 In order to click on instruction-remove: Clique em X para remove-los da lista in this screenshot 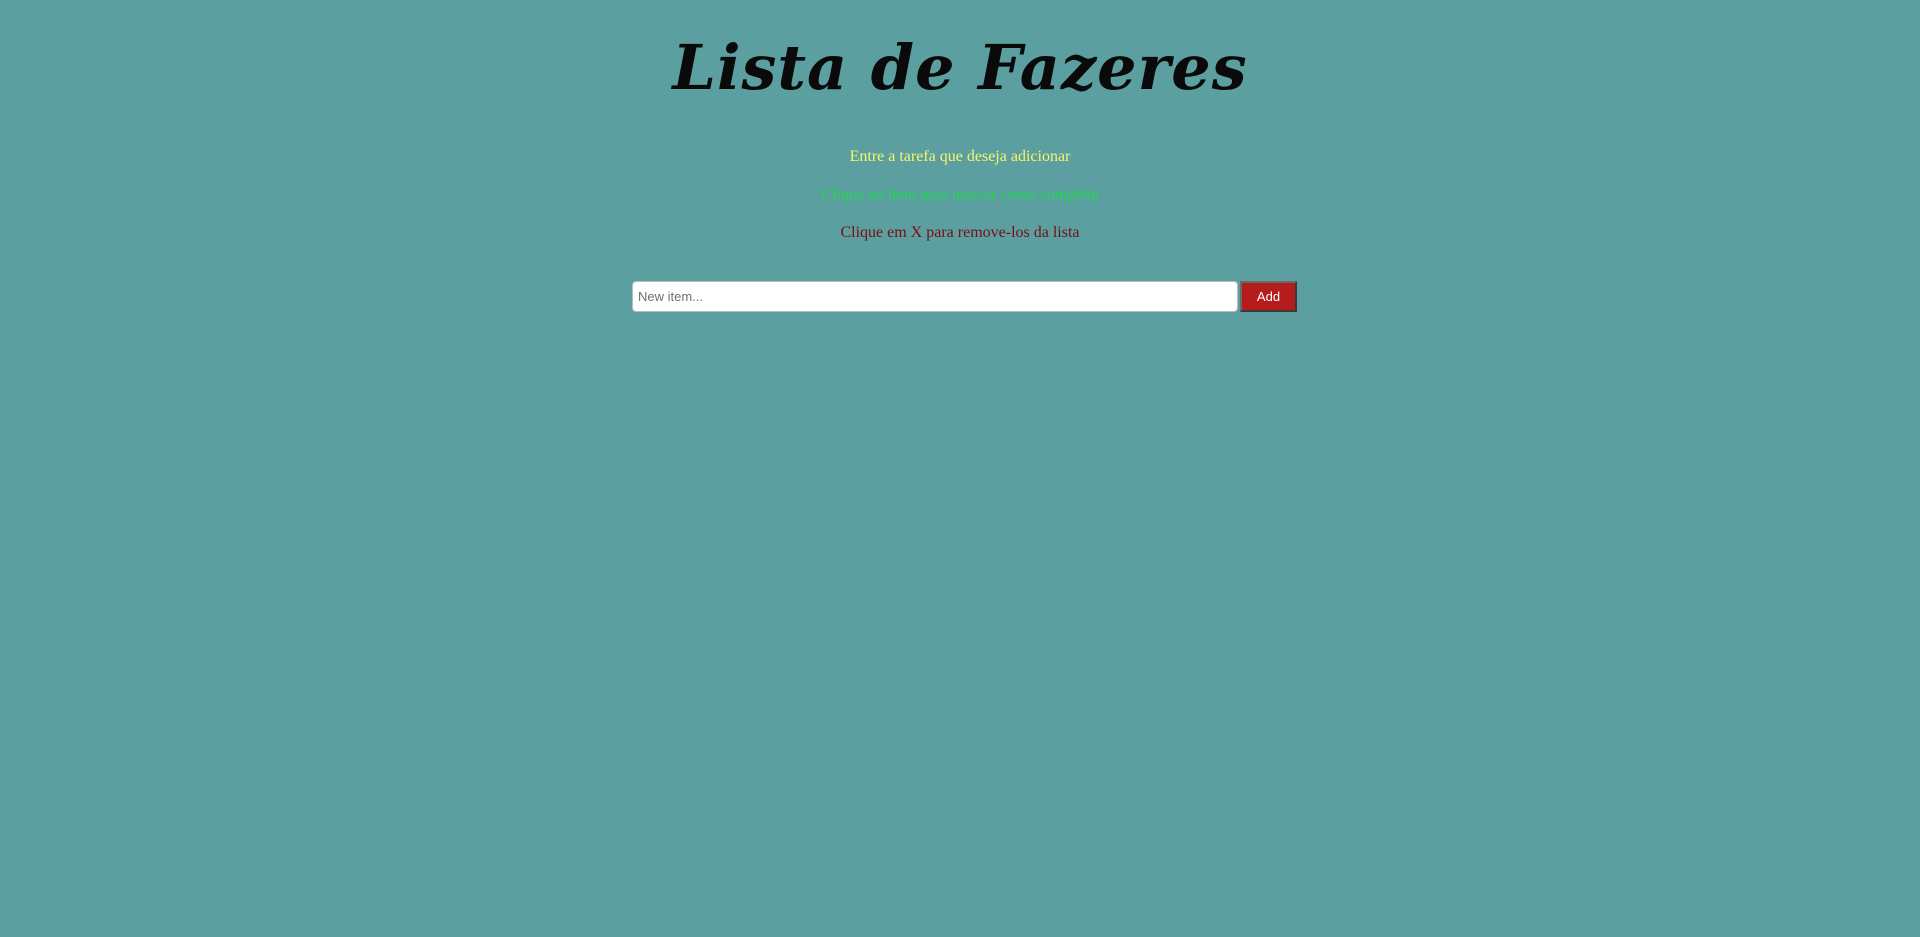, I will do `click(960, 232)`.